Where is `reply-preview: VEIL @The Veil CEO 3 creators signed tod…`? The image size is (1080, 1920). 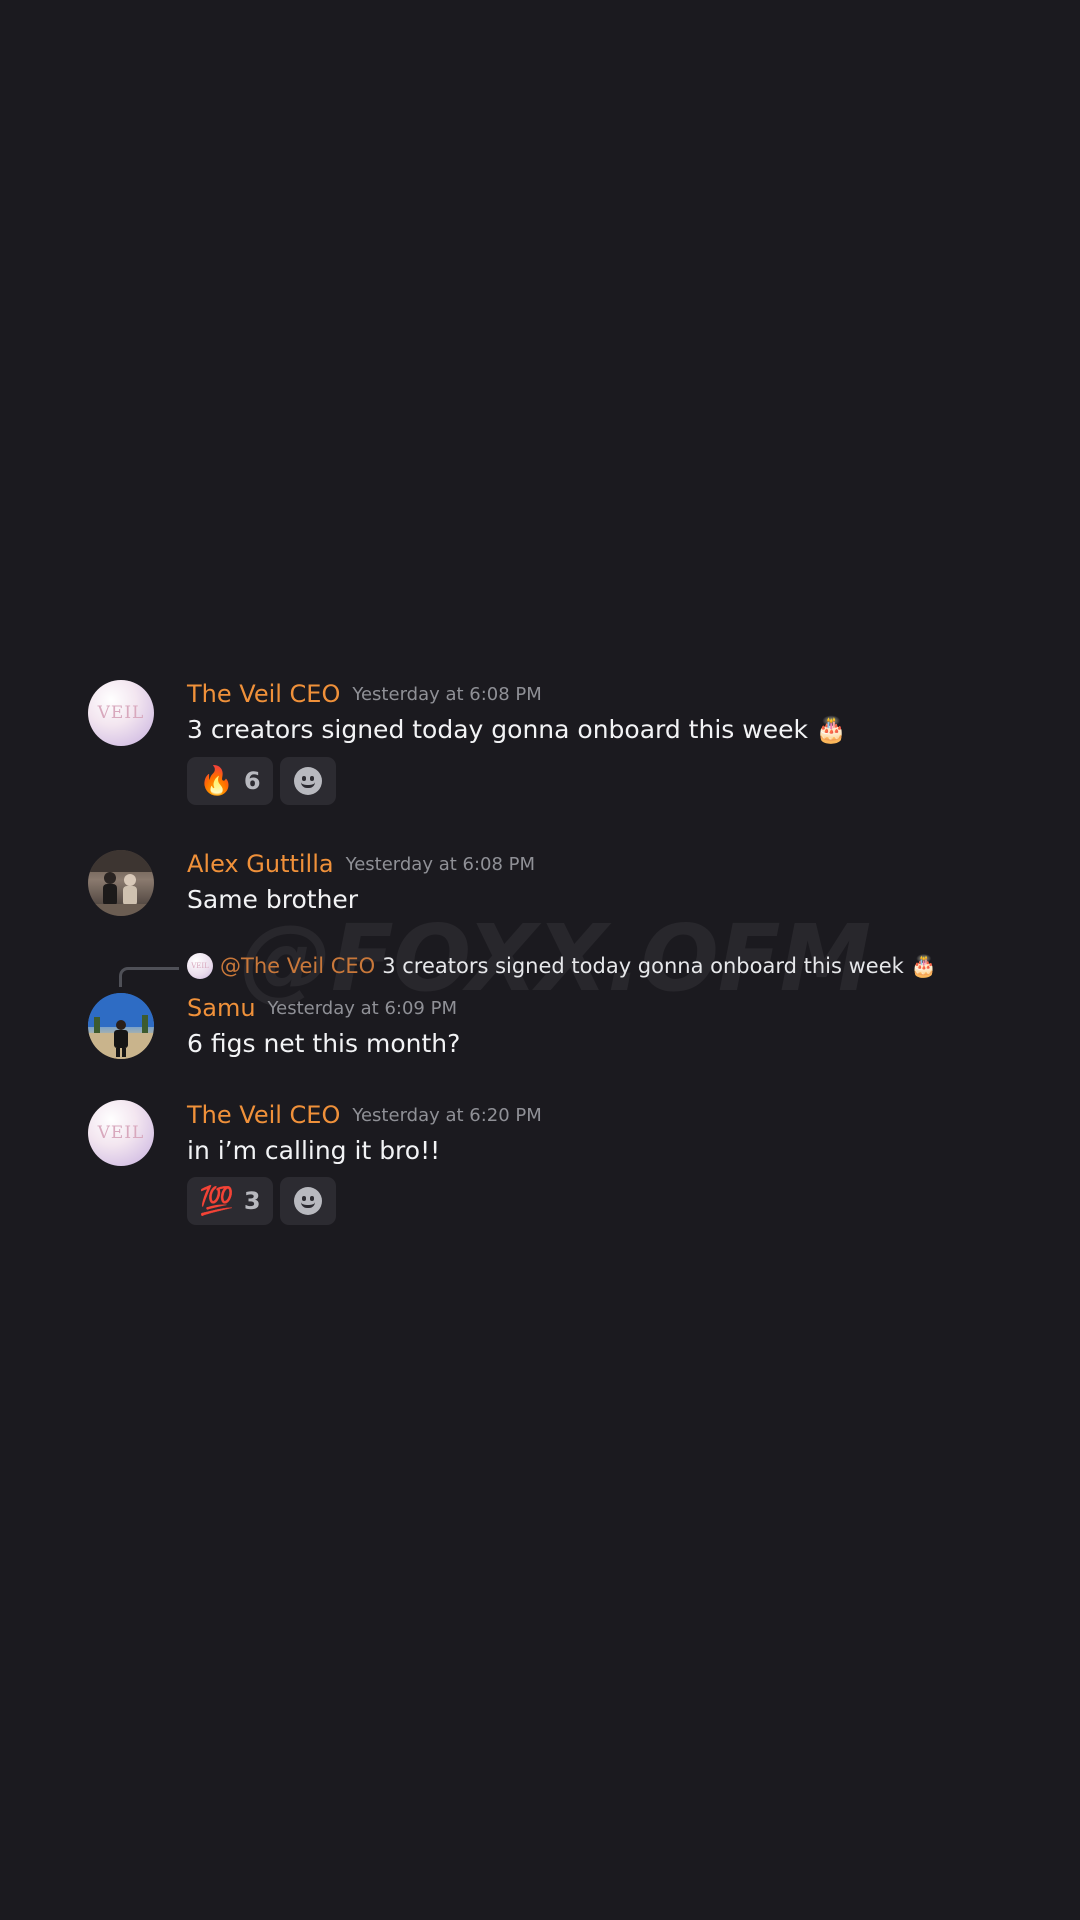
reply-preview: VEIL @The Veil CEO 3 creators signed tod… is located at coordinates (562, 966).